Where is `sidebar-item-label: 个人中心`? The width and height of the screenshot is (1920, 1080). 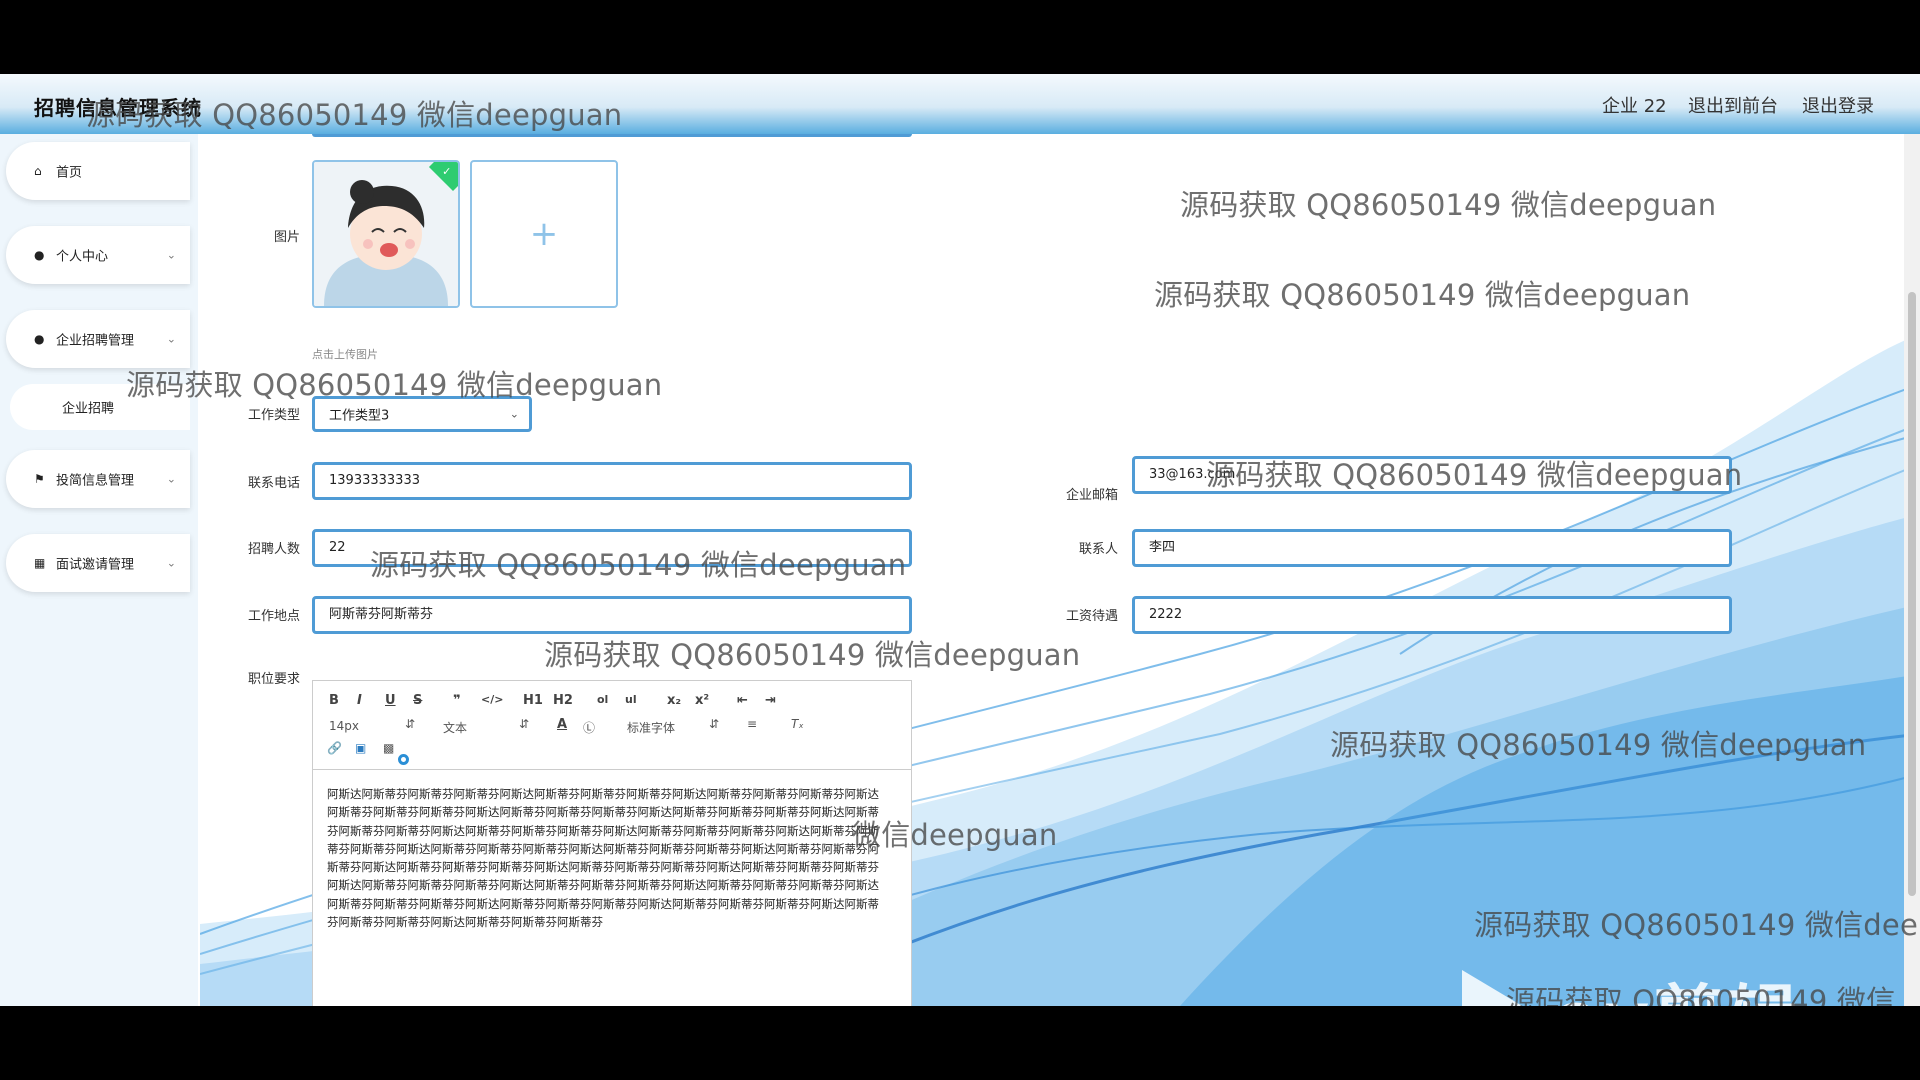
sidebar-item-label: 个人中心 is located at coordinates (82, 257).